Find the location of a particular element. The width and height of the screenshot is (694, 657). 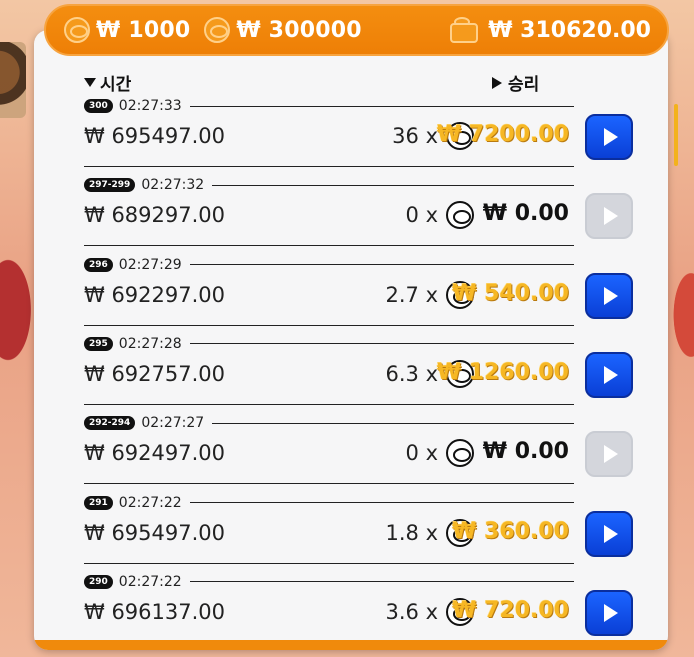

balance-after: ₩ 689297.00 is located at coordinates (155, 215).